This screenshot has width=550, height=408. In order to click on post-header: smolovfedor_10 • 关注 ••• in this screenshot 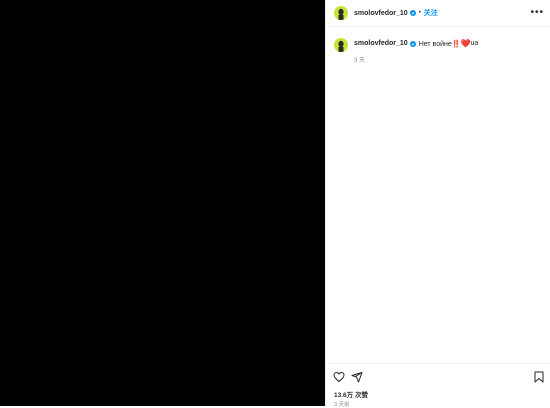, I will do `click(438, 13)`.